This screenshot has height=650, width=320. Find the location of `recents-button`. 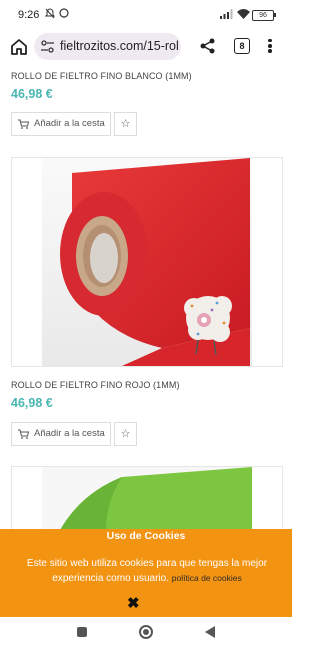

recents-button is located at coordinates (82, 632).